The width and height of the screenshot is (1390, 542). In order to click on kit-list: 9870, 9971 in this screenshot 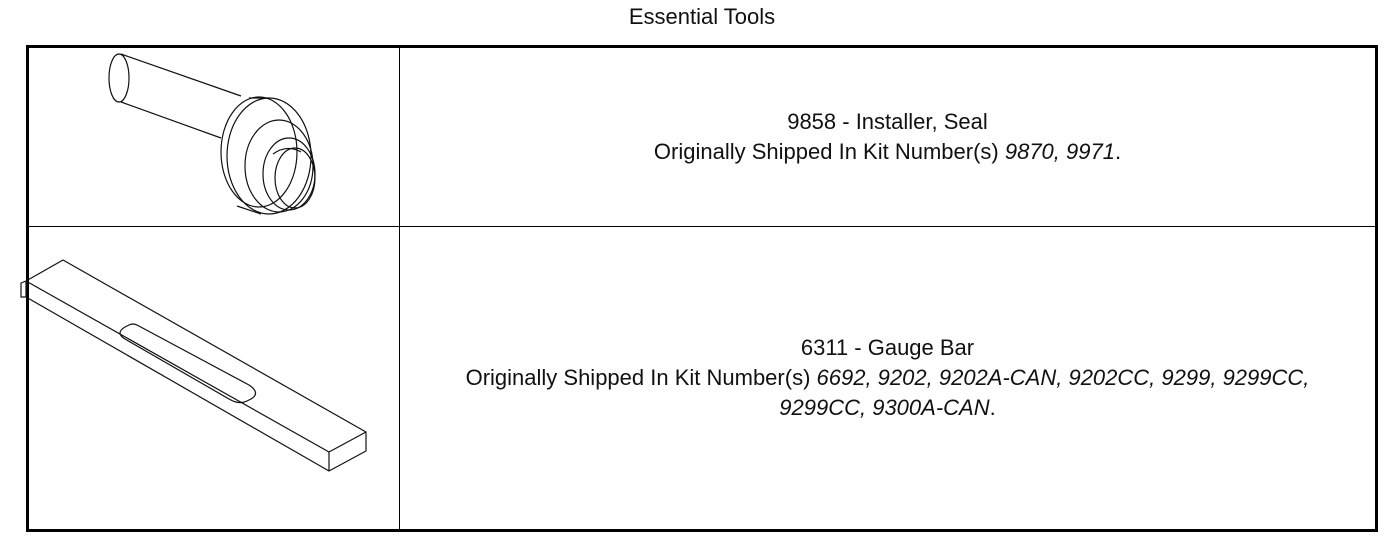, I will do `click(1059, 151)`.